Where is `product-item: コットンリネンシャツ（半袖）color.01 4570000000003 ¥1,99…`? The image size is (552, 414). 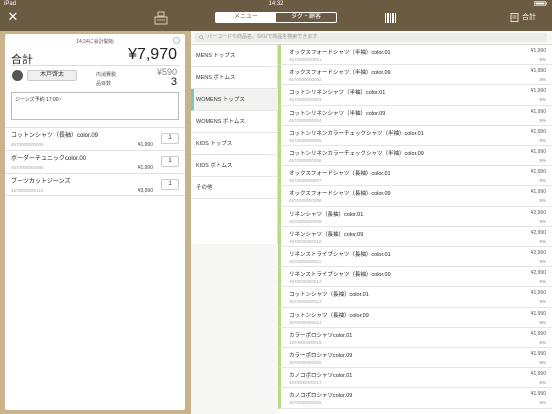
product-item: コットンリネンシャツ（半袖）color.01 4570000000003 ¥1,99… is located at coordinates (415, 95).